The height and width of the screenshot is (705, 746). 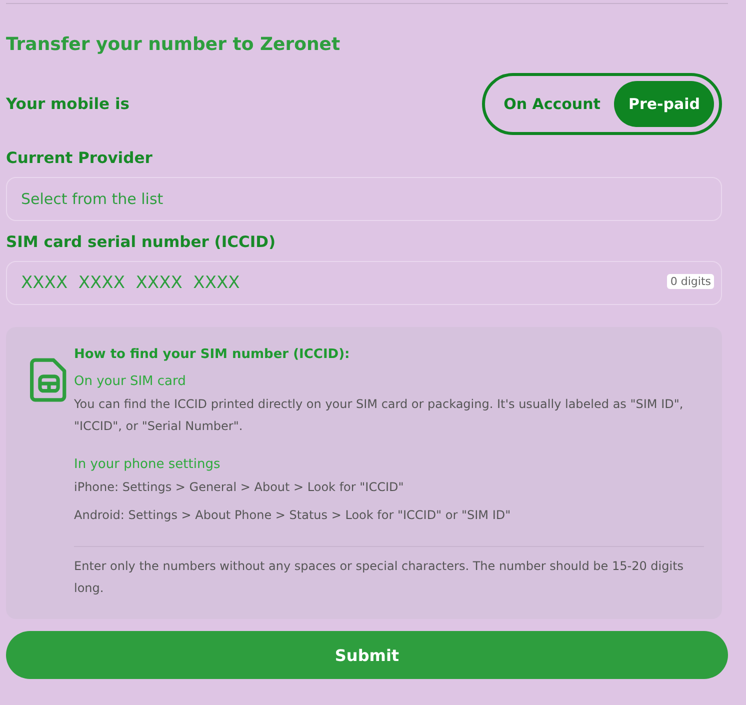 I want to click on select-field: Select from the list, so click(x=364, y=199).